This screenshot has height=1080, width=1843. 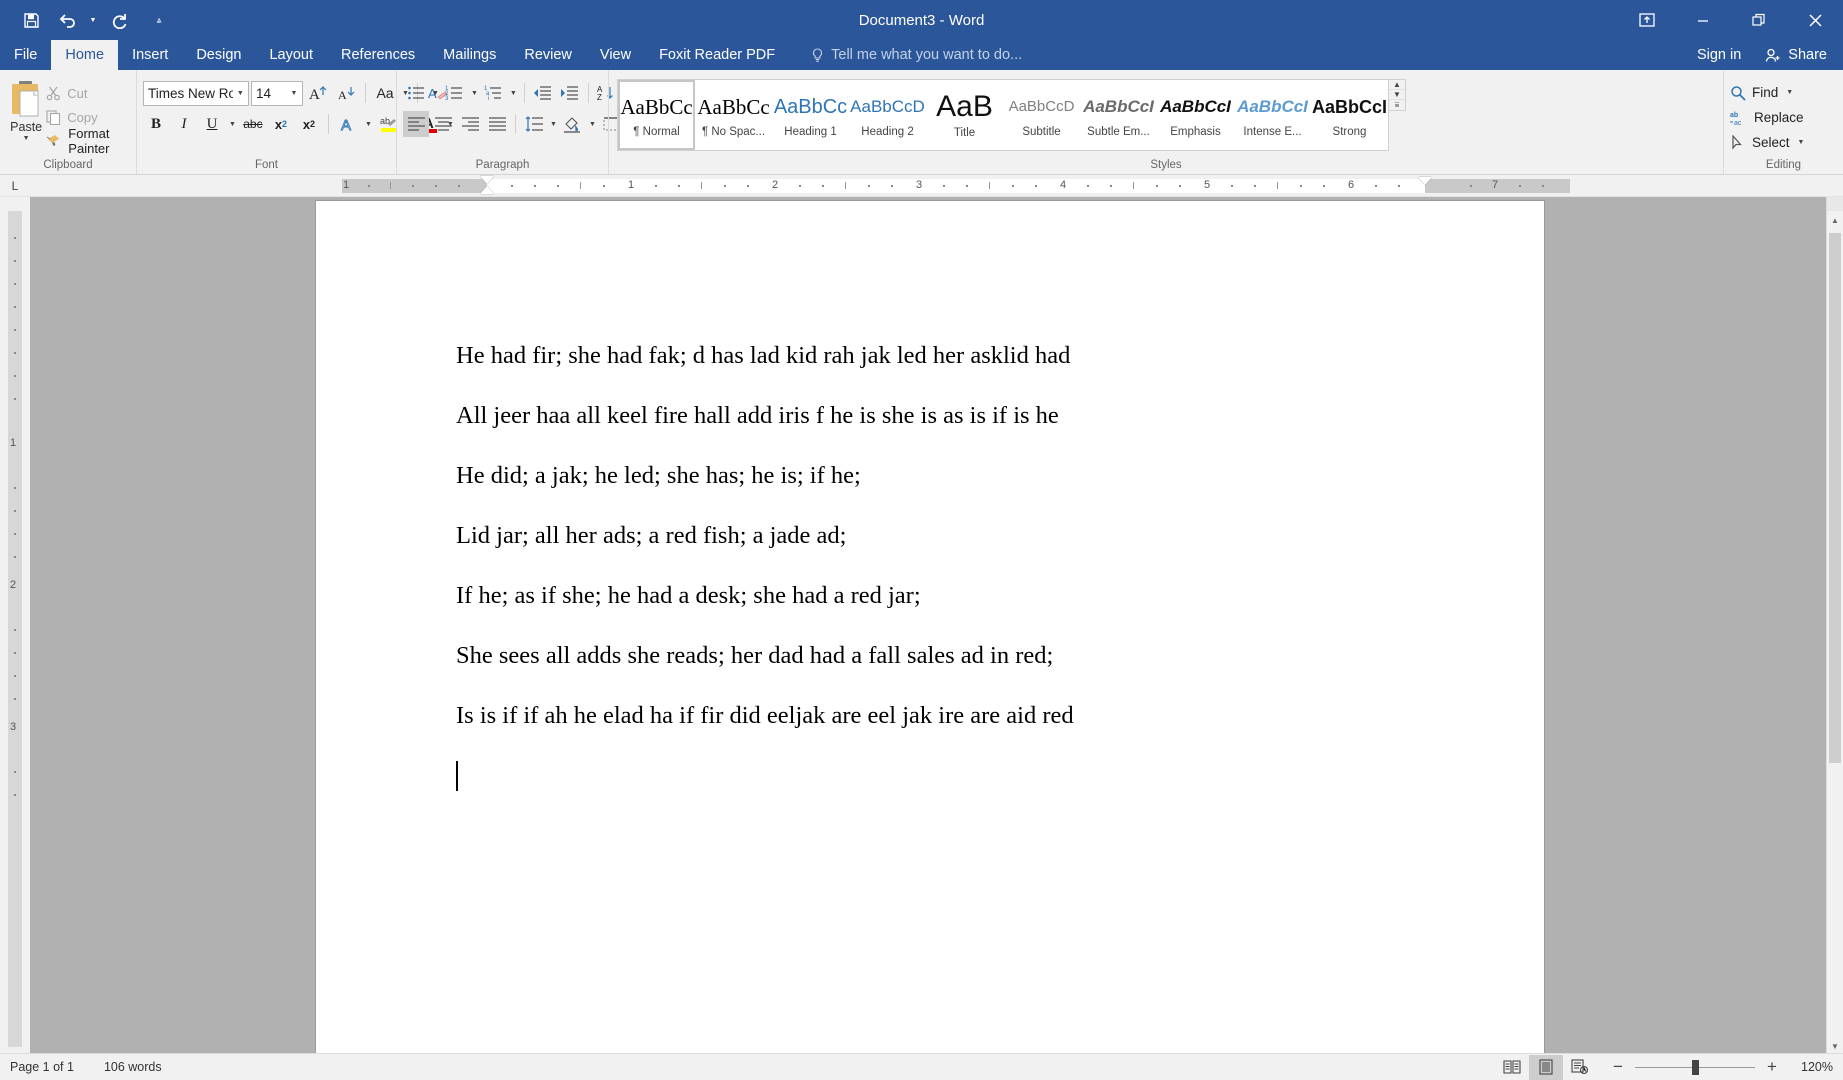 I want to click on zoom-slider-thumb, so click(x=1695, y=1067).